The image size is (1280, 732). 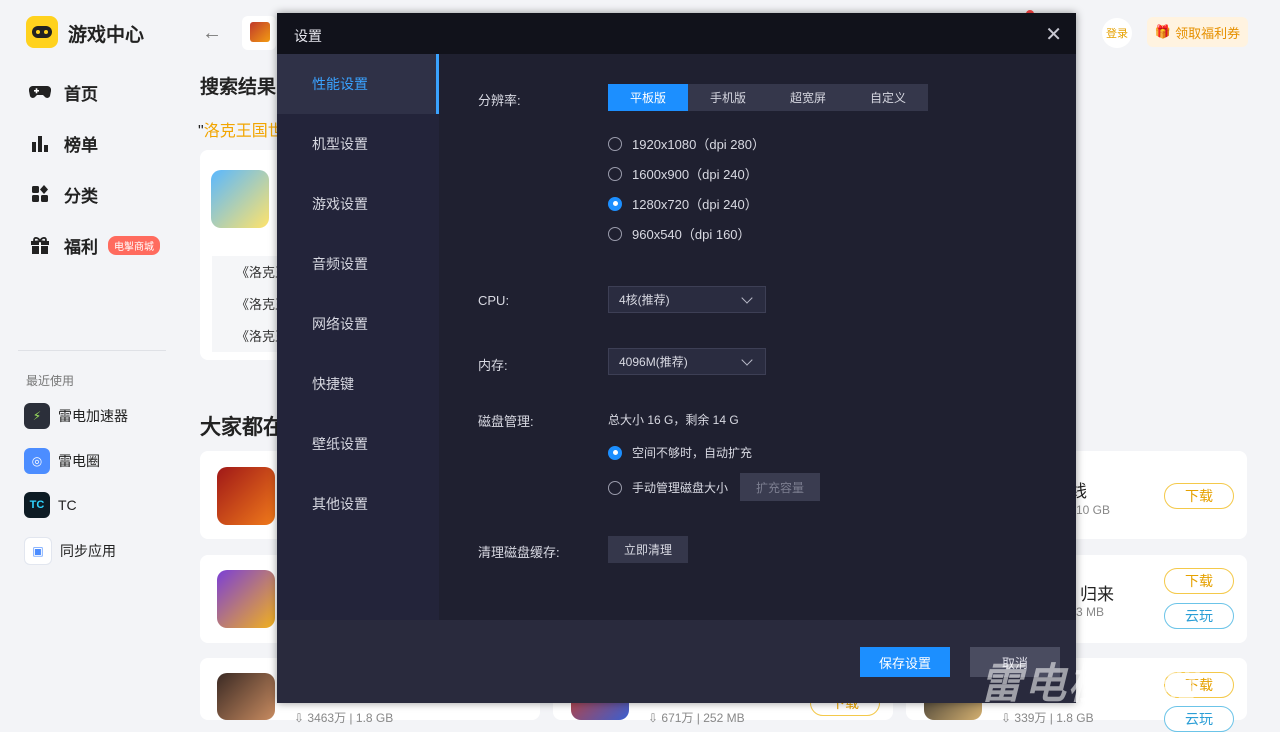 I want to click on game-meta: ⇩ 339万 | 1.8 GB, so click(x=1047, y=718).